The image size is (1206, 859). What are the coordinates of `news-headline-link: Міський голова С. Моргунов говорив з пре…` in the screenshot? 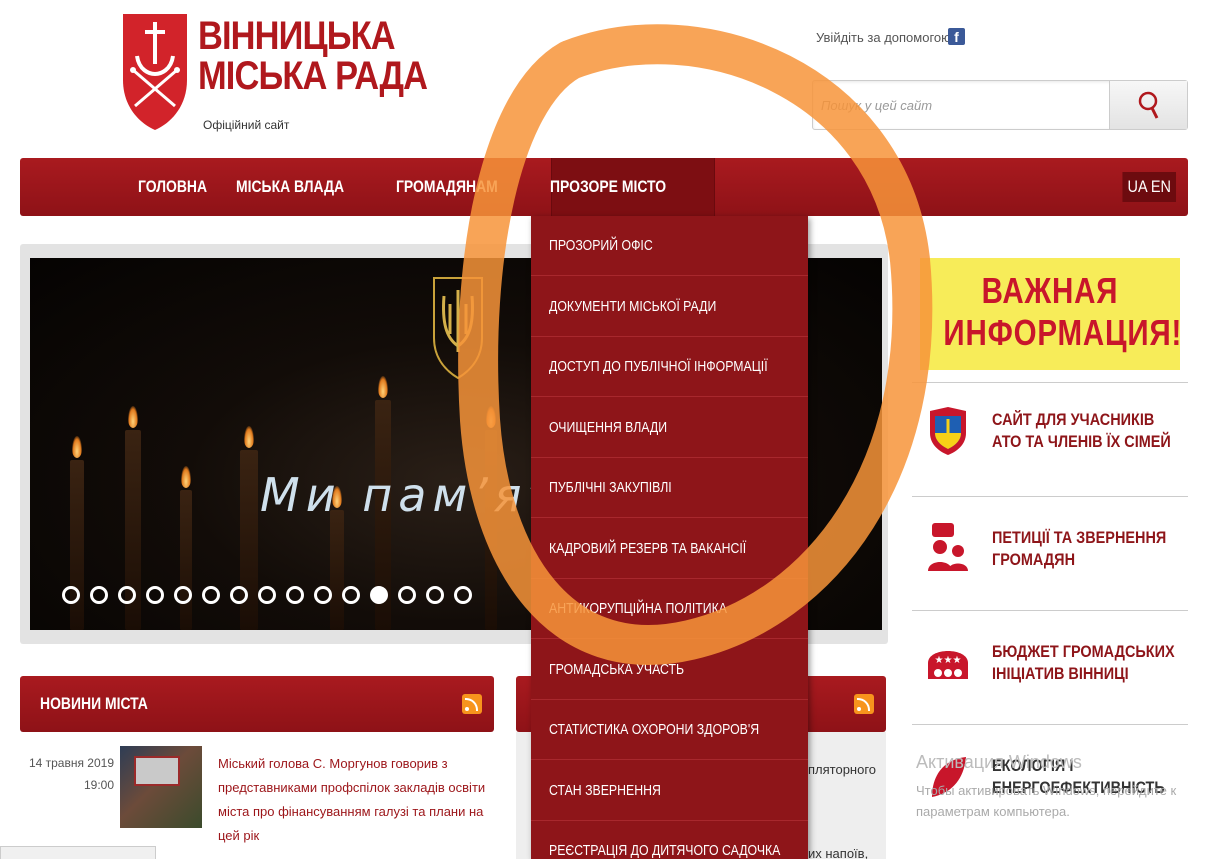 It's located at (353, 800).